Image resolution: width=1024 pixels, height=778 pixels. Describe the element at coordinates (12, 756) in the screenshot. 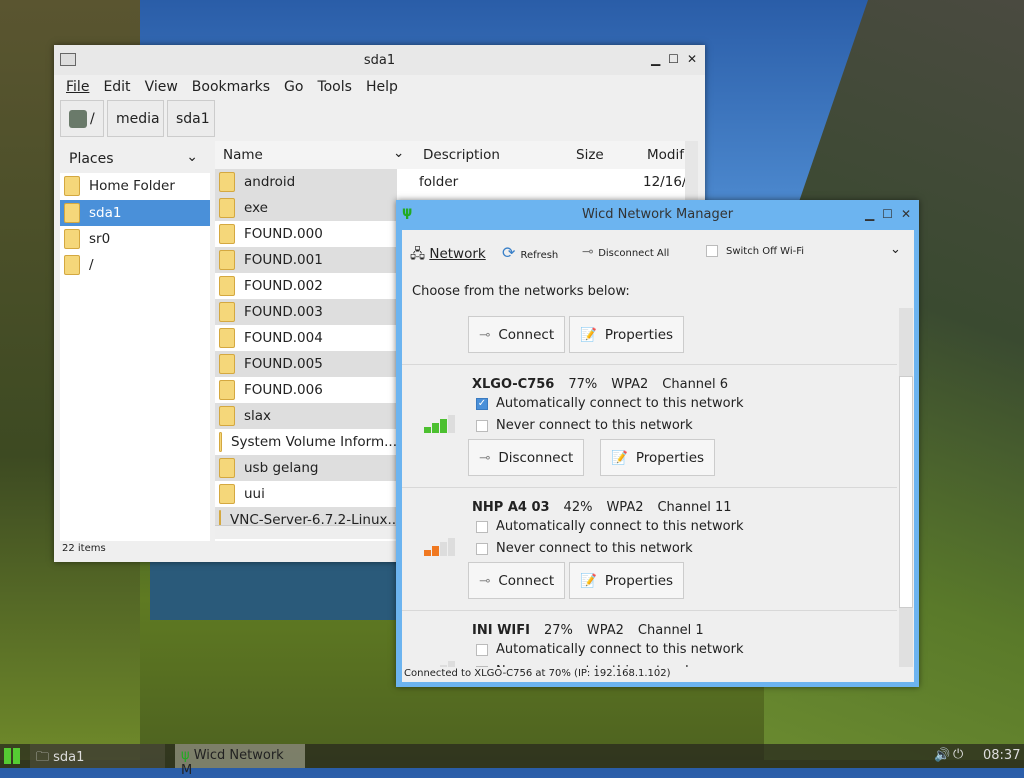

I see `start-menu-icon` at that location.